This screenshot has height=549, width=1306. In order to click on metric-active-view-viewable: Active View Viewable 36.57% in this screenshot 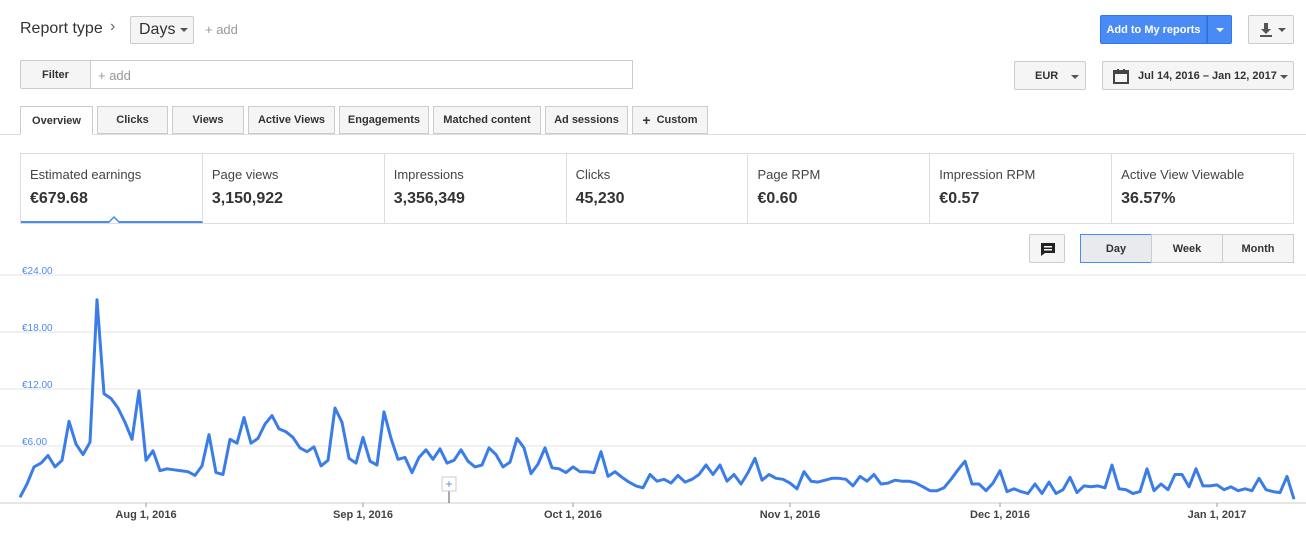, I will do `click(1202, 188)`.